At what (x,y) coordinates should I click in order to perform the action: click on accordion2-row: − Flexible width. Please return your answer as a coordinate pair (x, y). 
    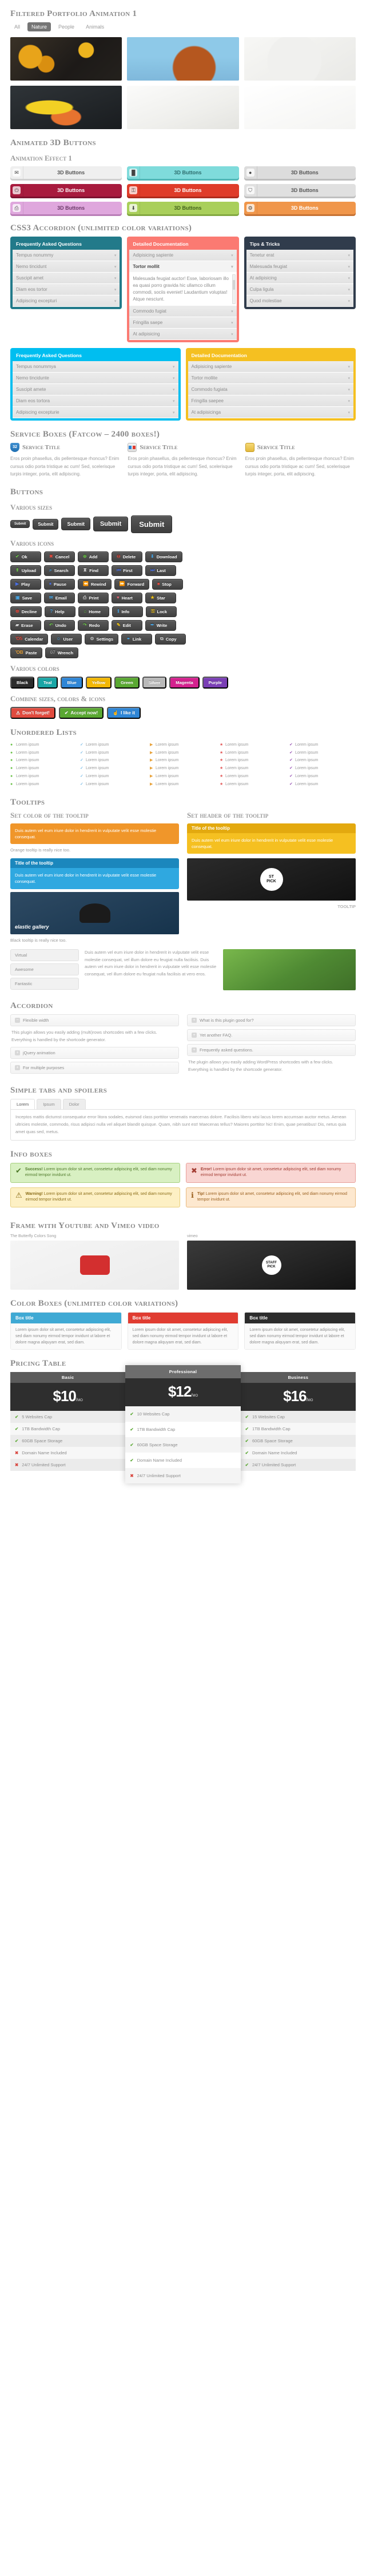
    Looking at the image, I should click on (94, 1020).